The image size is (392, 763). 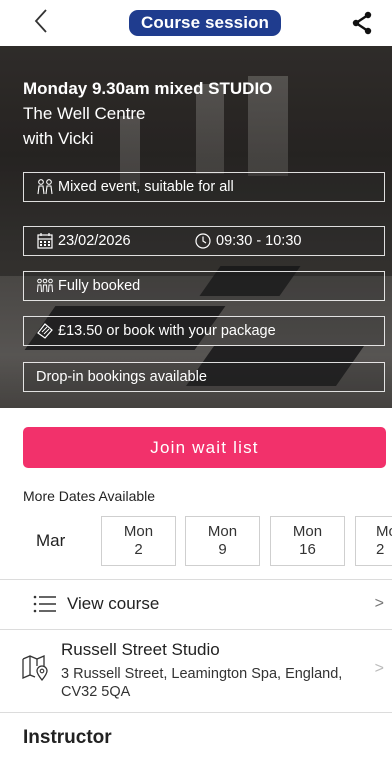 What do you see at coordinates (146, 187) in the screenshot?
I see `event-type-text: Mixed event, suitable for all` at bounding box center [146, 187].